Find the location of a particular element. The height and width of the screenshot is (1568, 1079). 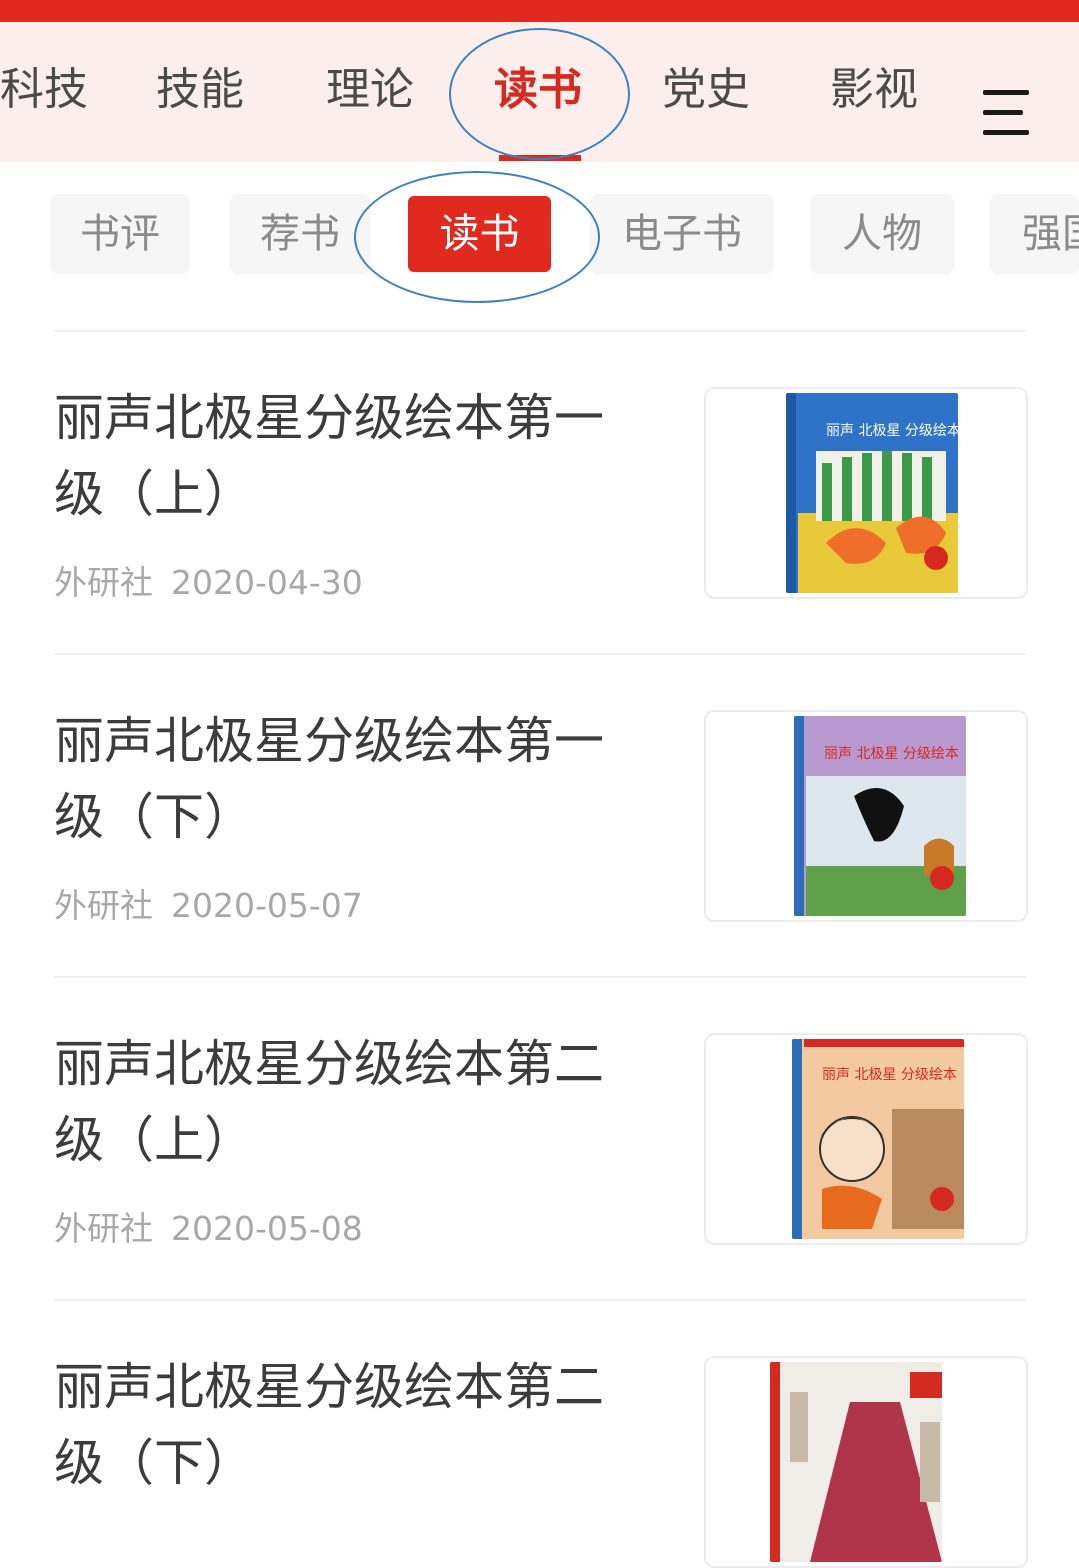

article-date: 2020-05-07 is located at coordinates (267, 905).